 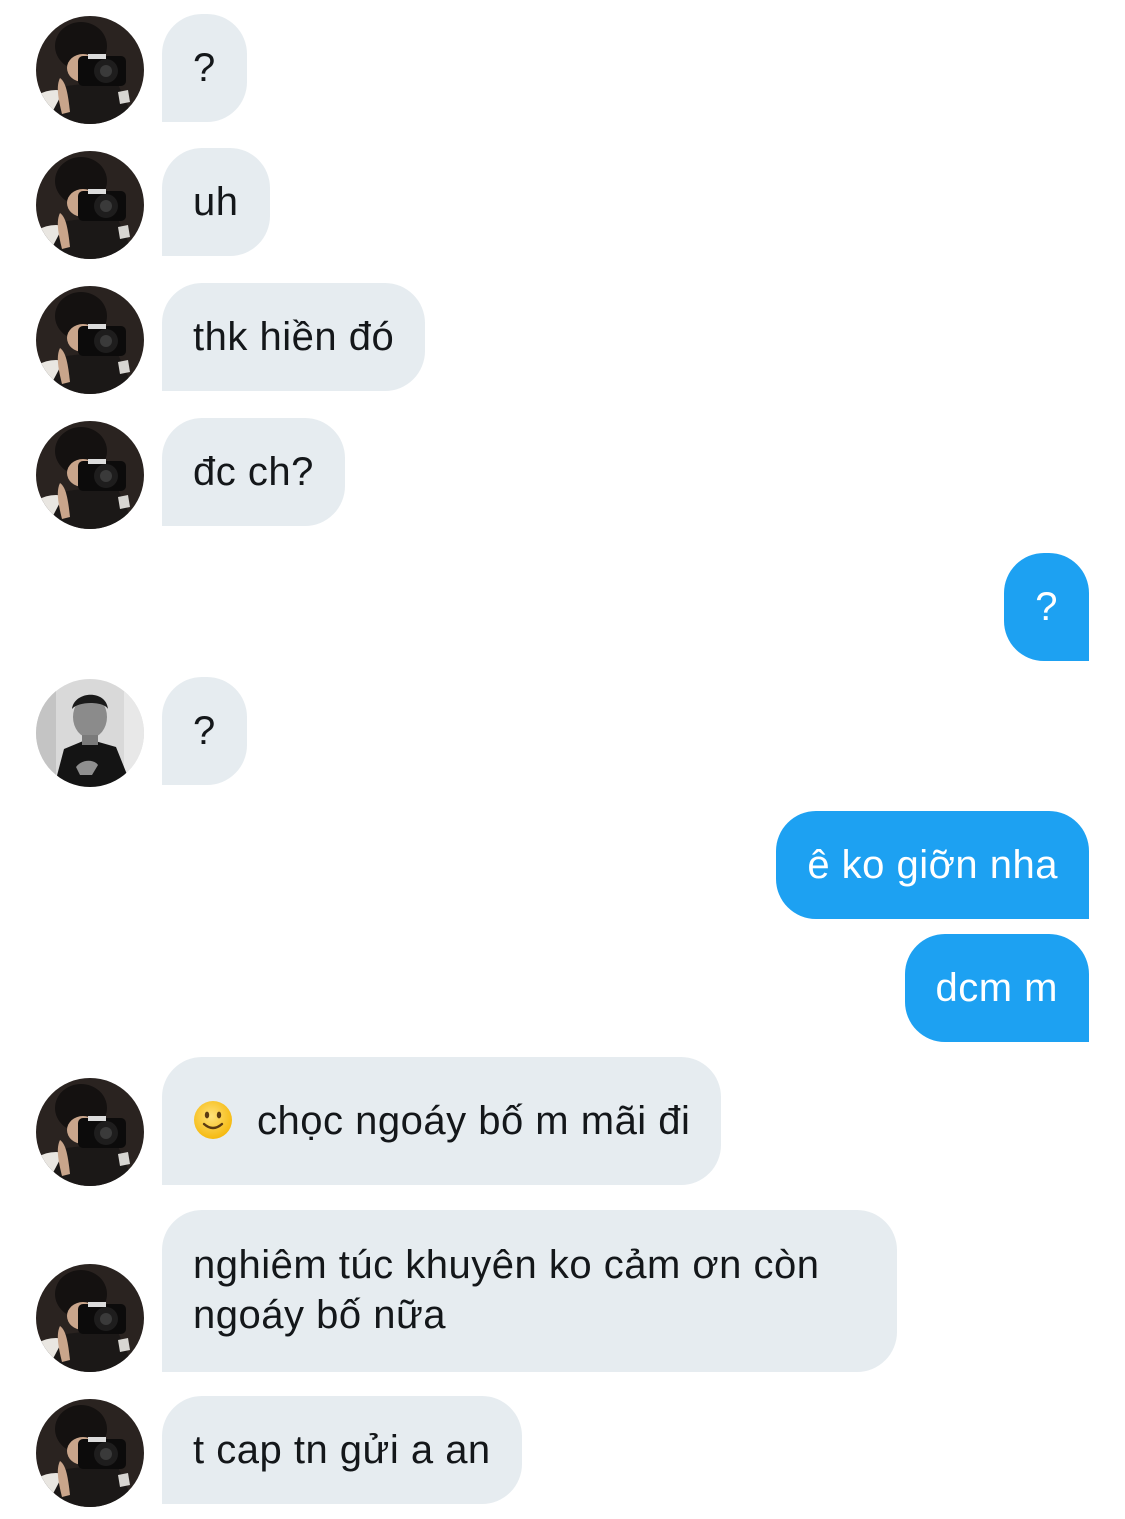 I want to click on message-bubble-incoming: t cap tn gửi a an, so click(x=342, y=1450).